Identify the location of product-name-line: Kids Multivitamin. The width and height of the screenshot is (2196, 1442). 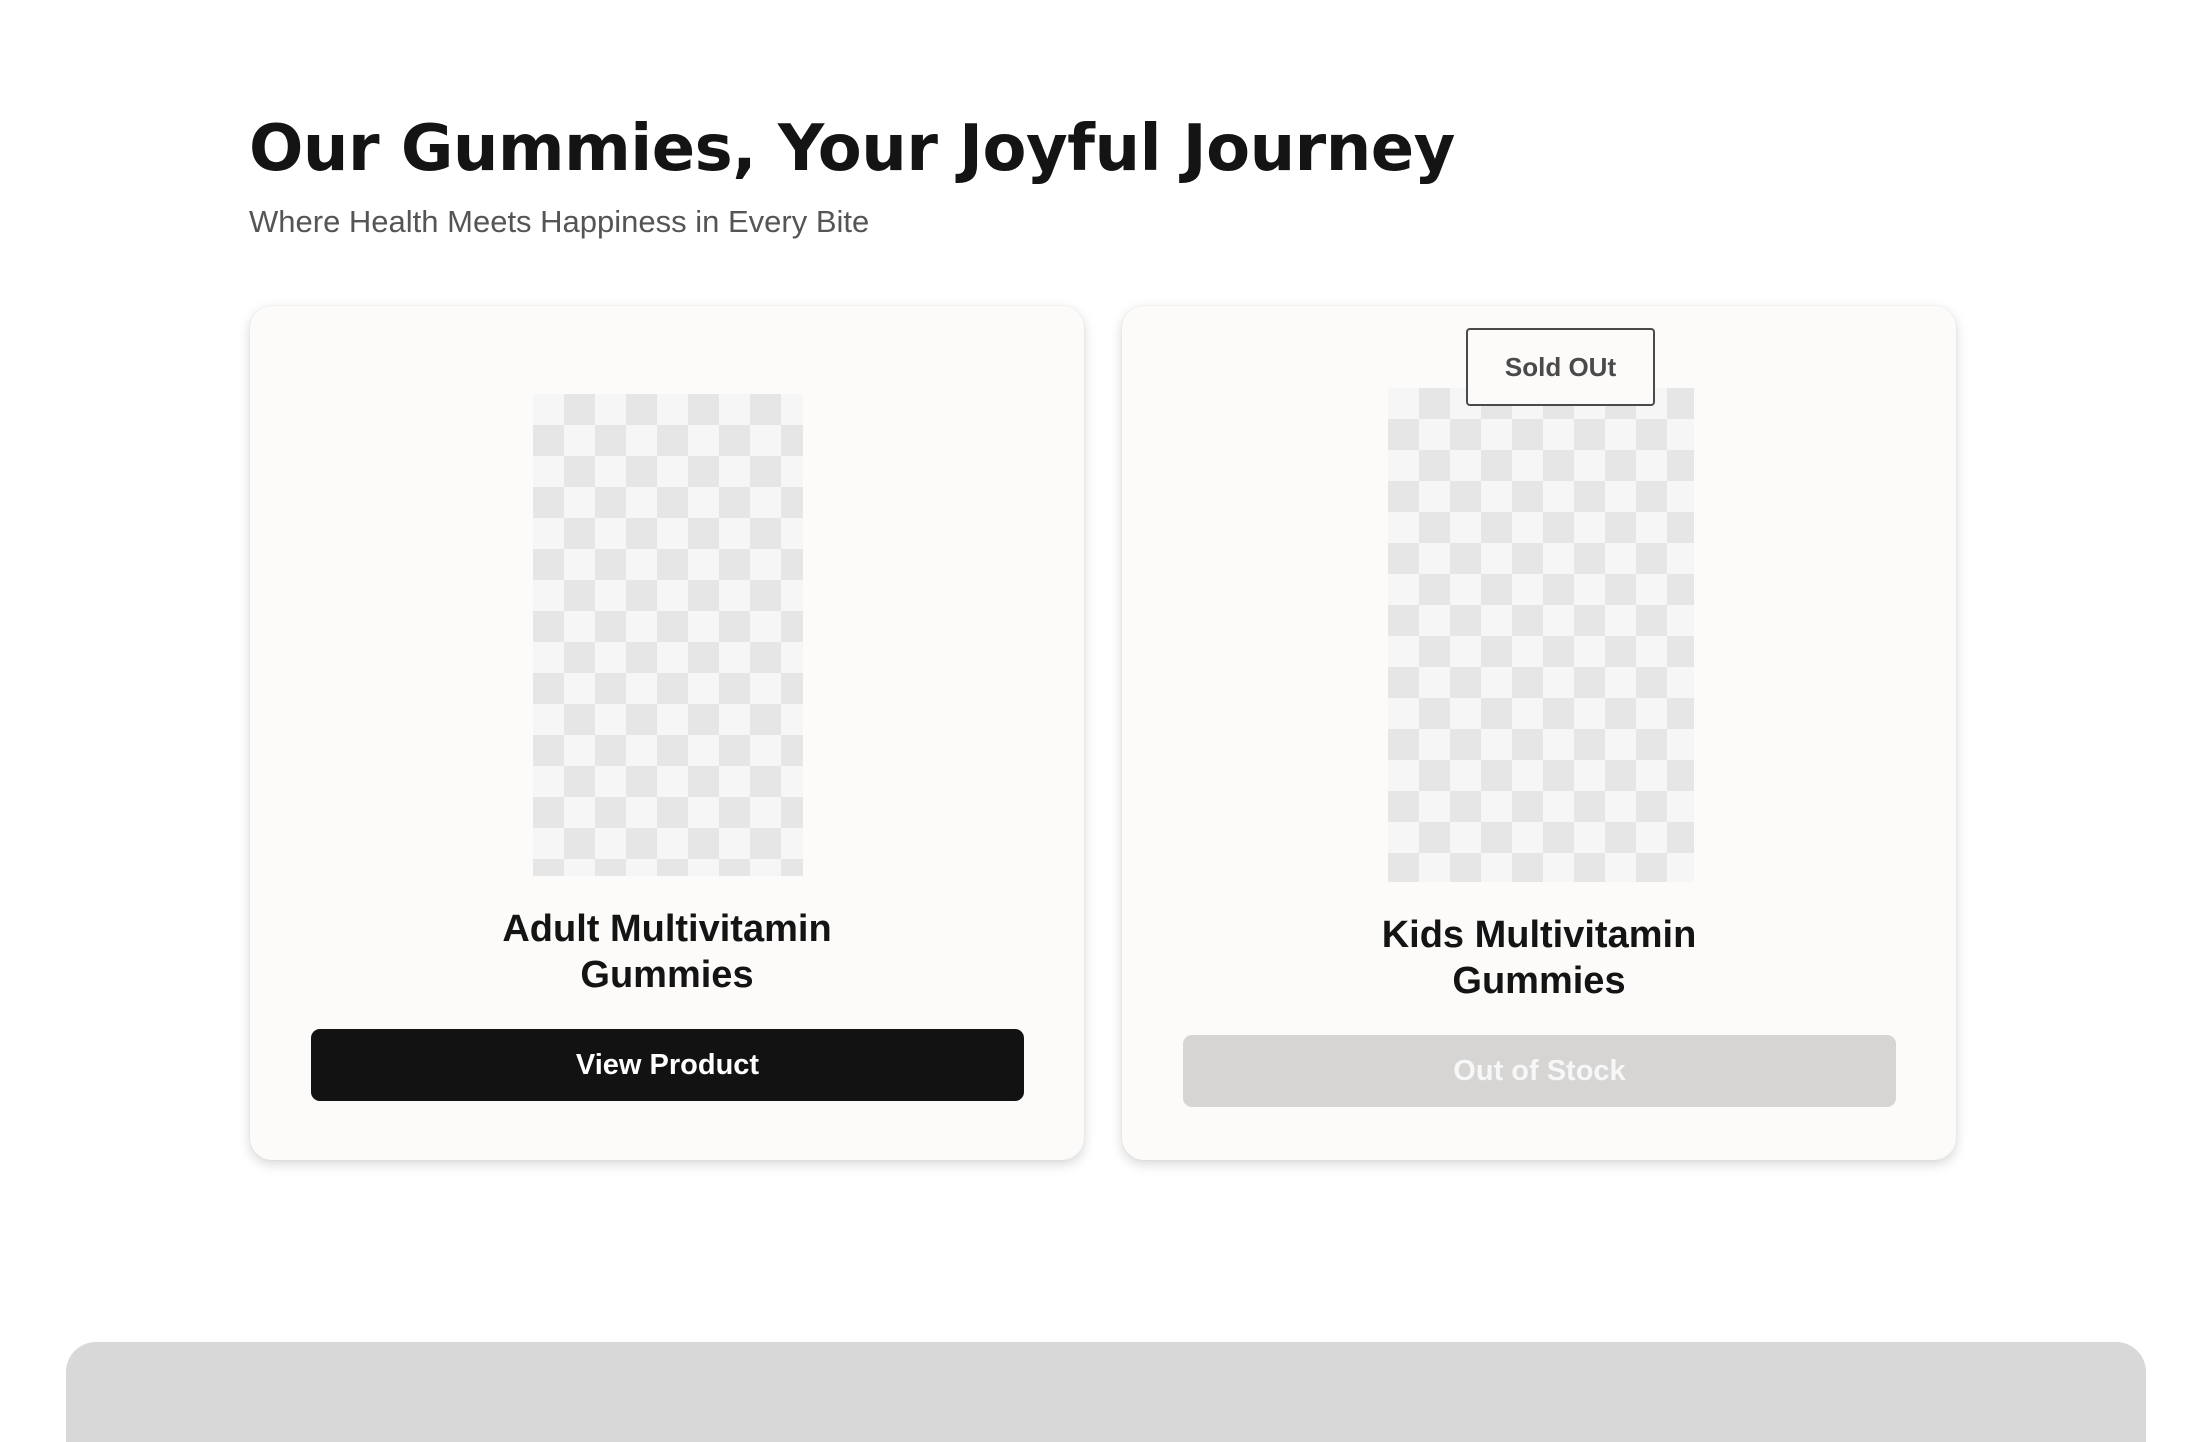
(1539, 935).